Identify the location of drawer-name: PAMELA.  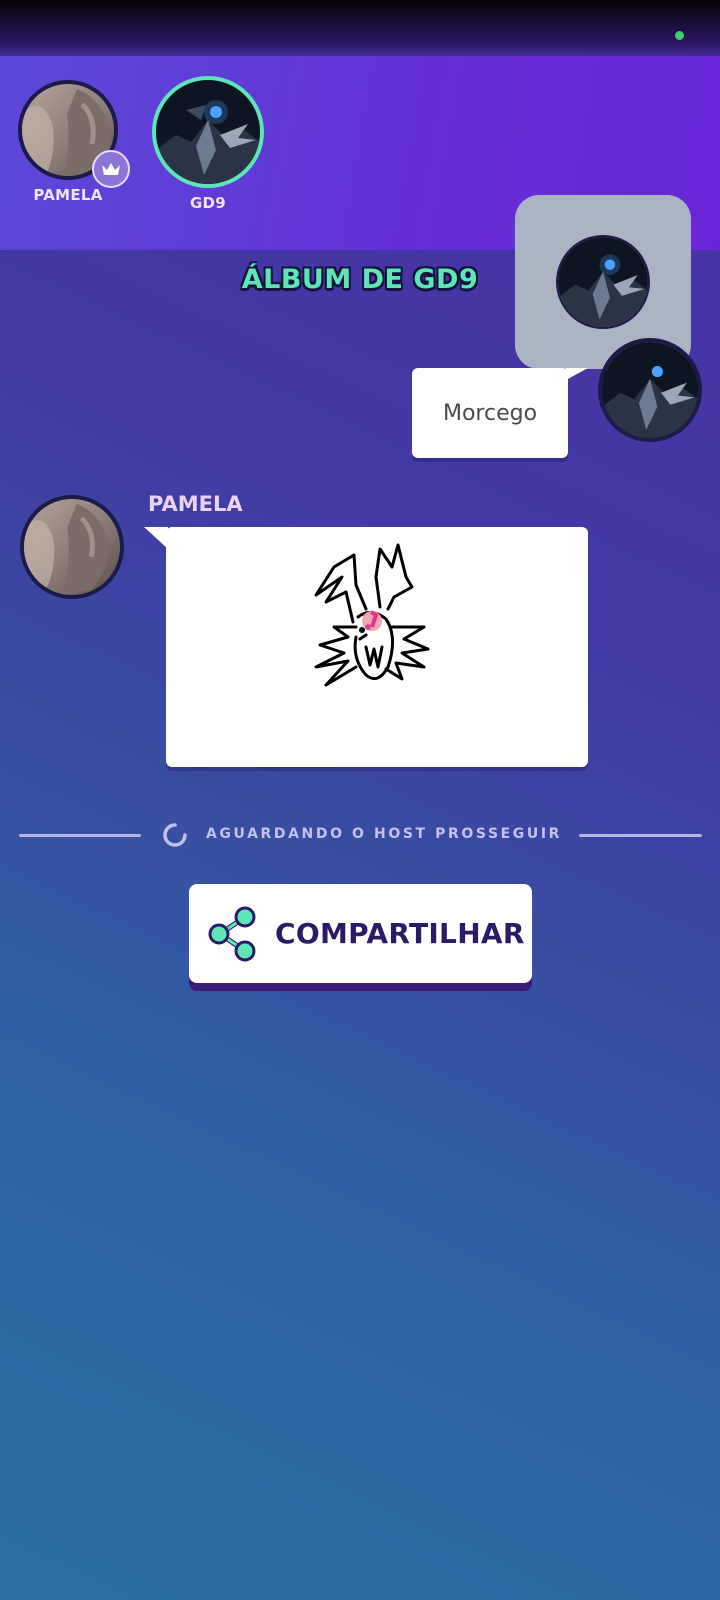
(195, 504).